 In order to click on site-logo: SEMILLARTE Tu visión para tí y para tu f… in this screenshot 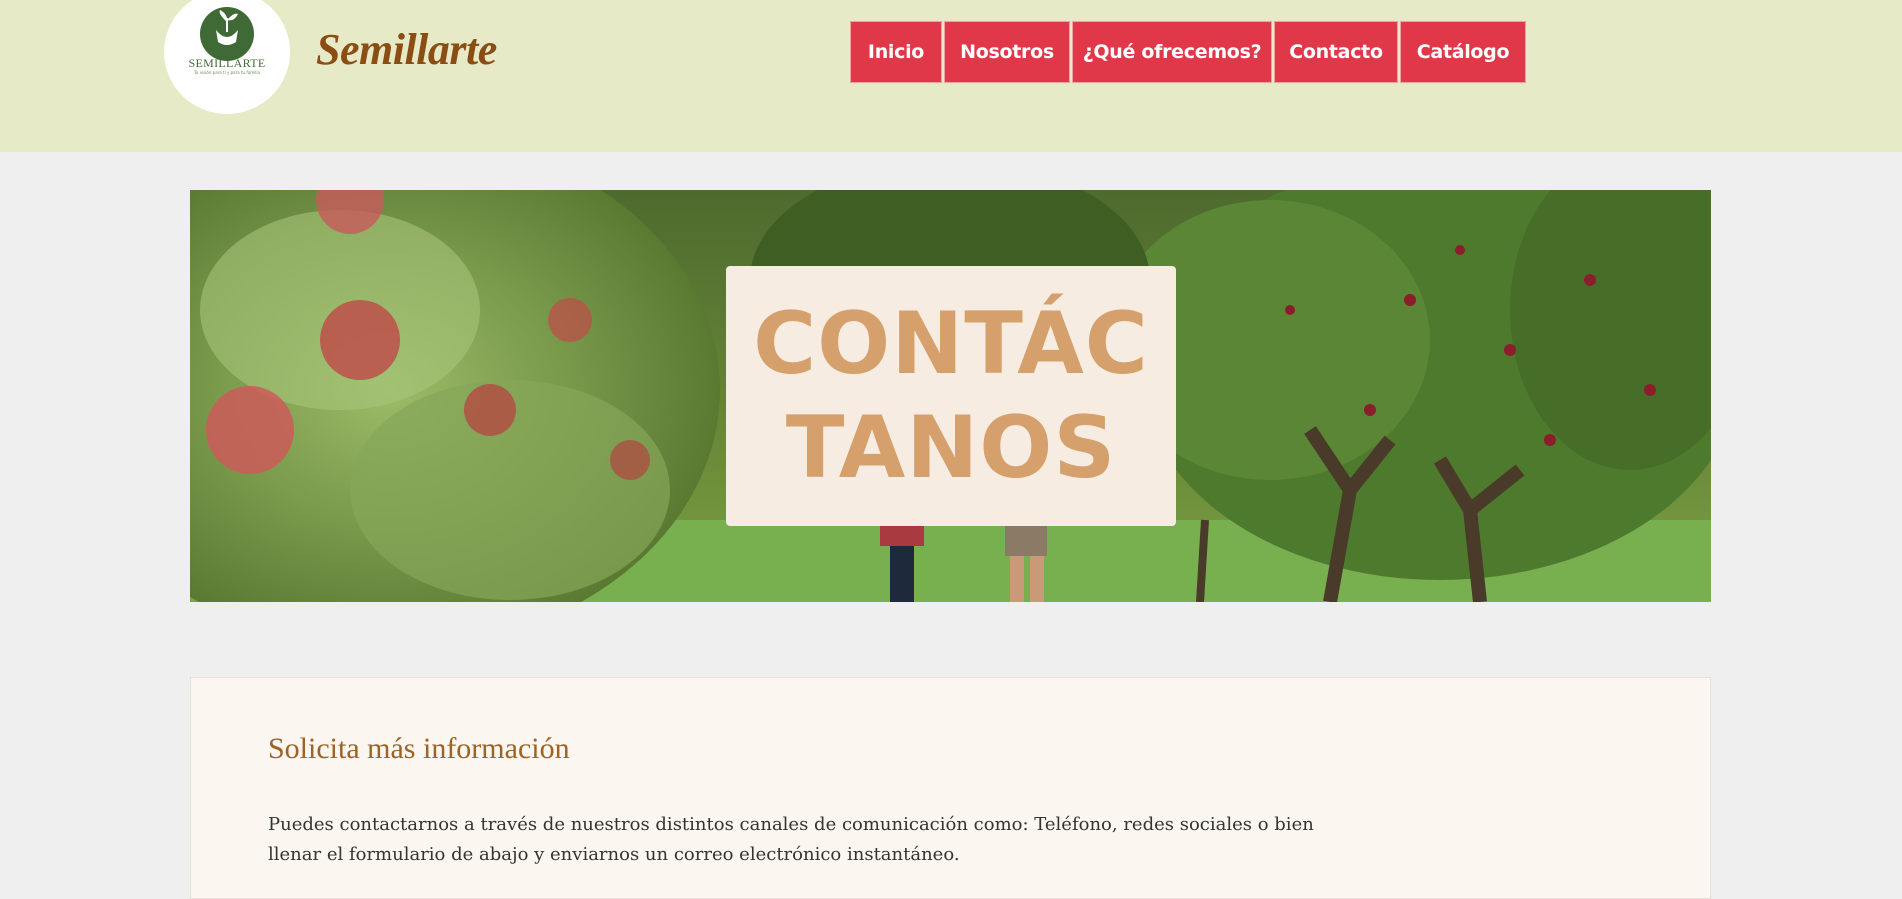, I will do `click(227, 57)`.